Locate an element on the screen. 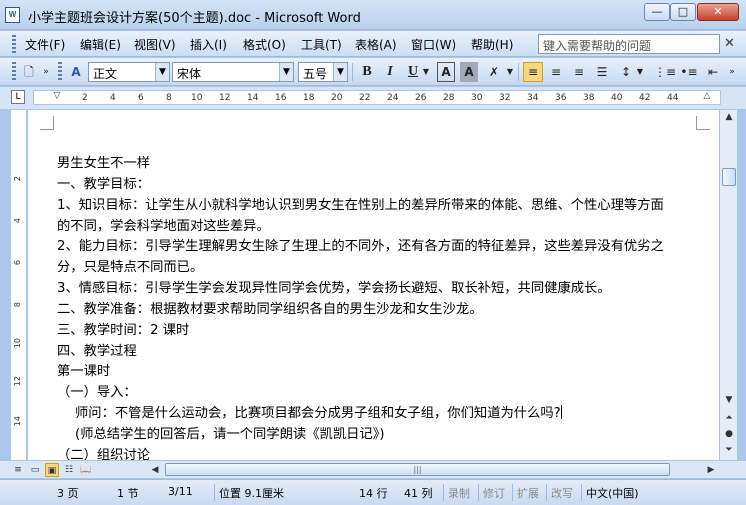 Image resolution: width=746 pixels, height=505 pixels. menu-table: 表格(A) is located at coordinates (376, 44).